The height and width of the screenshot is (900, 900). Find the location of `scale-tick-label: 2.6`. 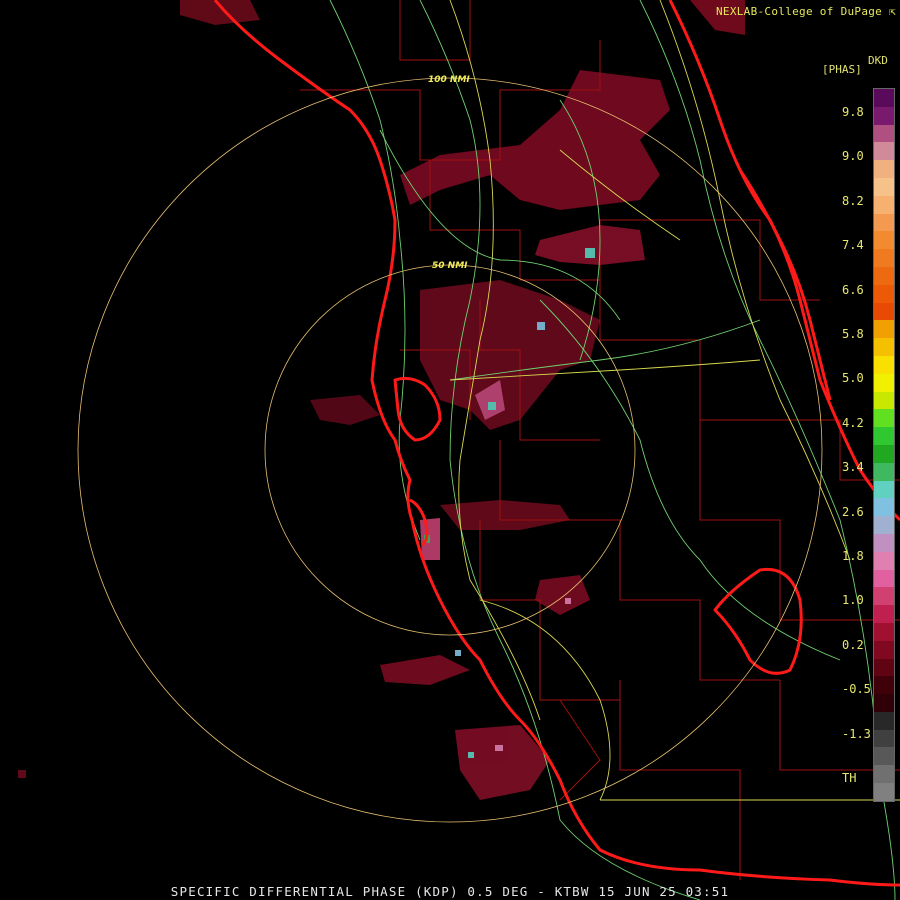

scale-tick-label: 2.6 is located at coordinates (853, 511).